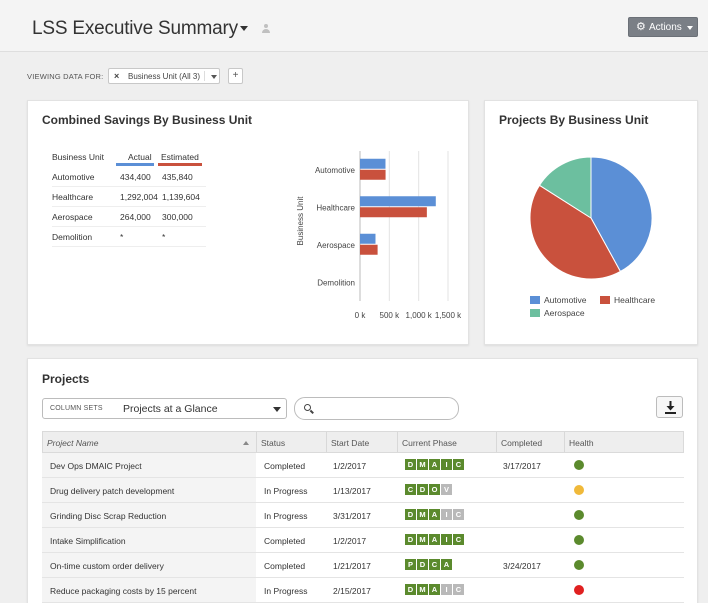 This screenshot has height=603, width=708. I want to click on actions-button: ⚙ Actions, so click(663, 27).